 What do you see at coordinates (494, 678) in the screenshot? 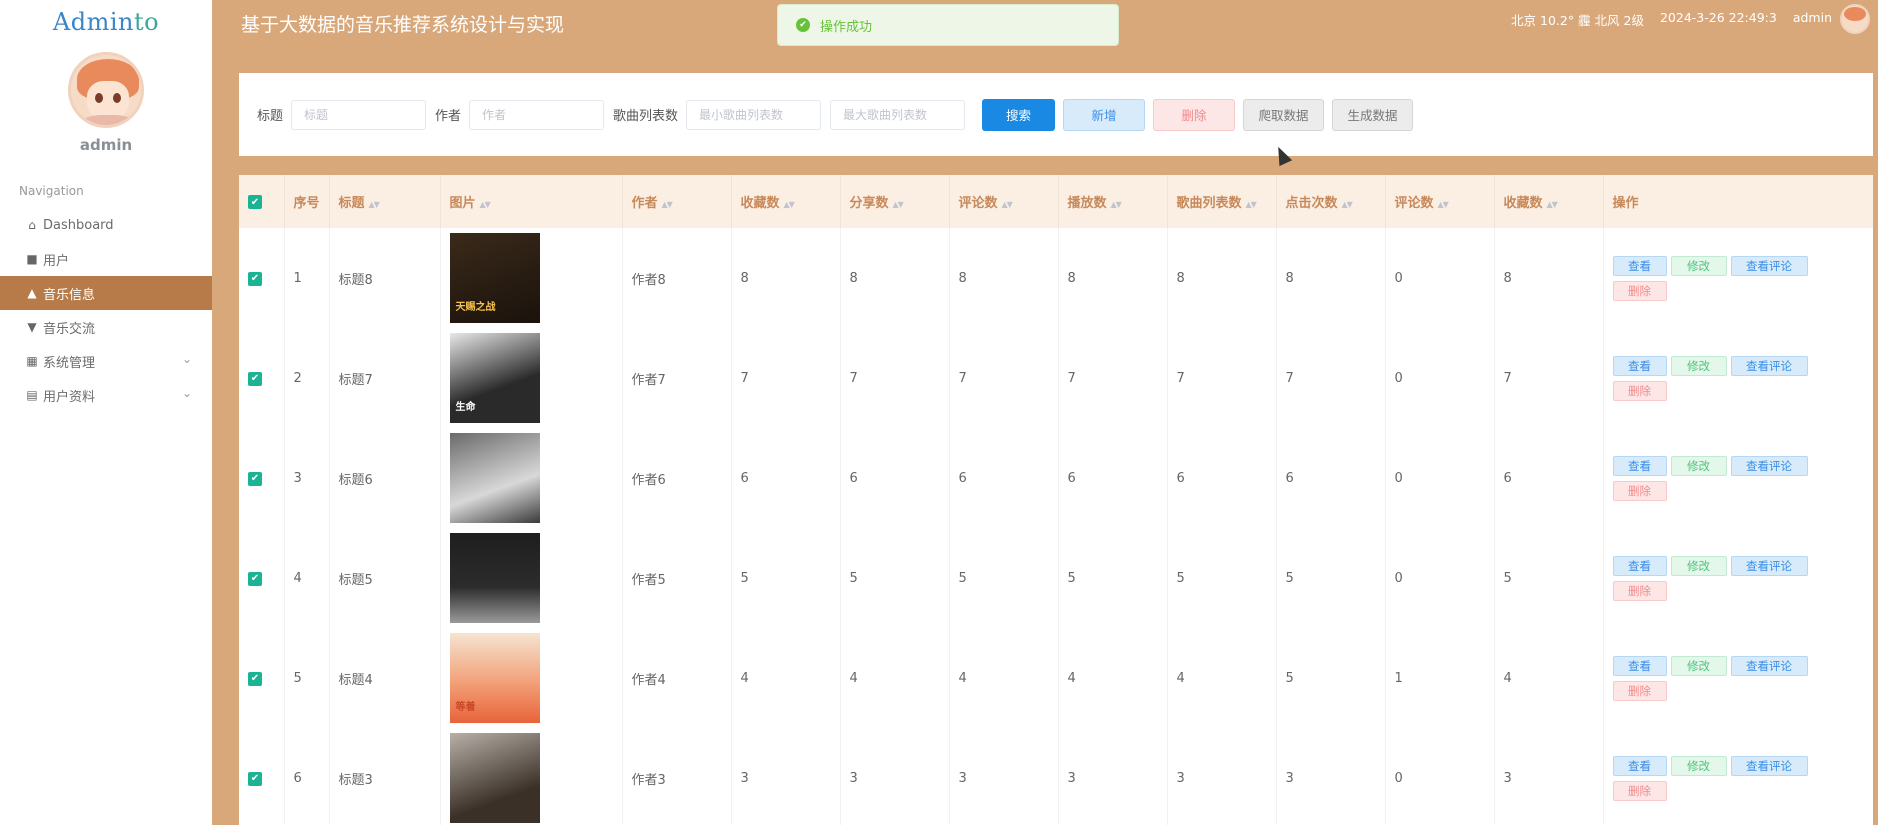
I see `music-cover-image: 等着` at bounding box center [494, 678].